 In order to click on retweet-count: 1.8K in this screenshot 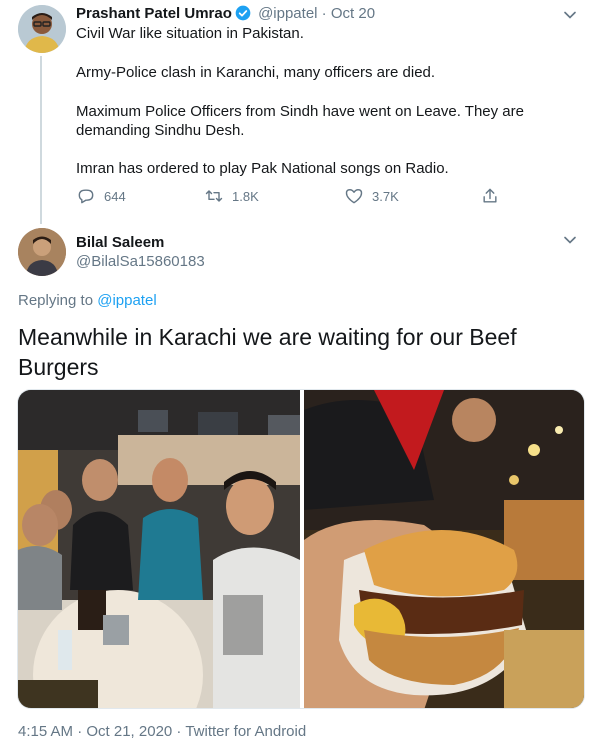, I will do `click(245, 196)`.